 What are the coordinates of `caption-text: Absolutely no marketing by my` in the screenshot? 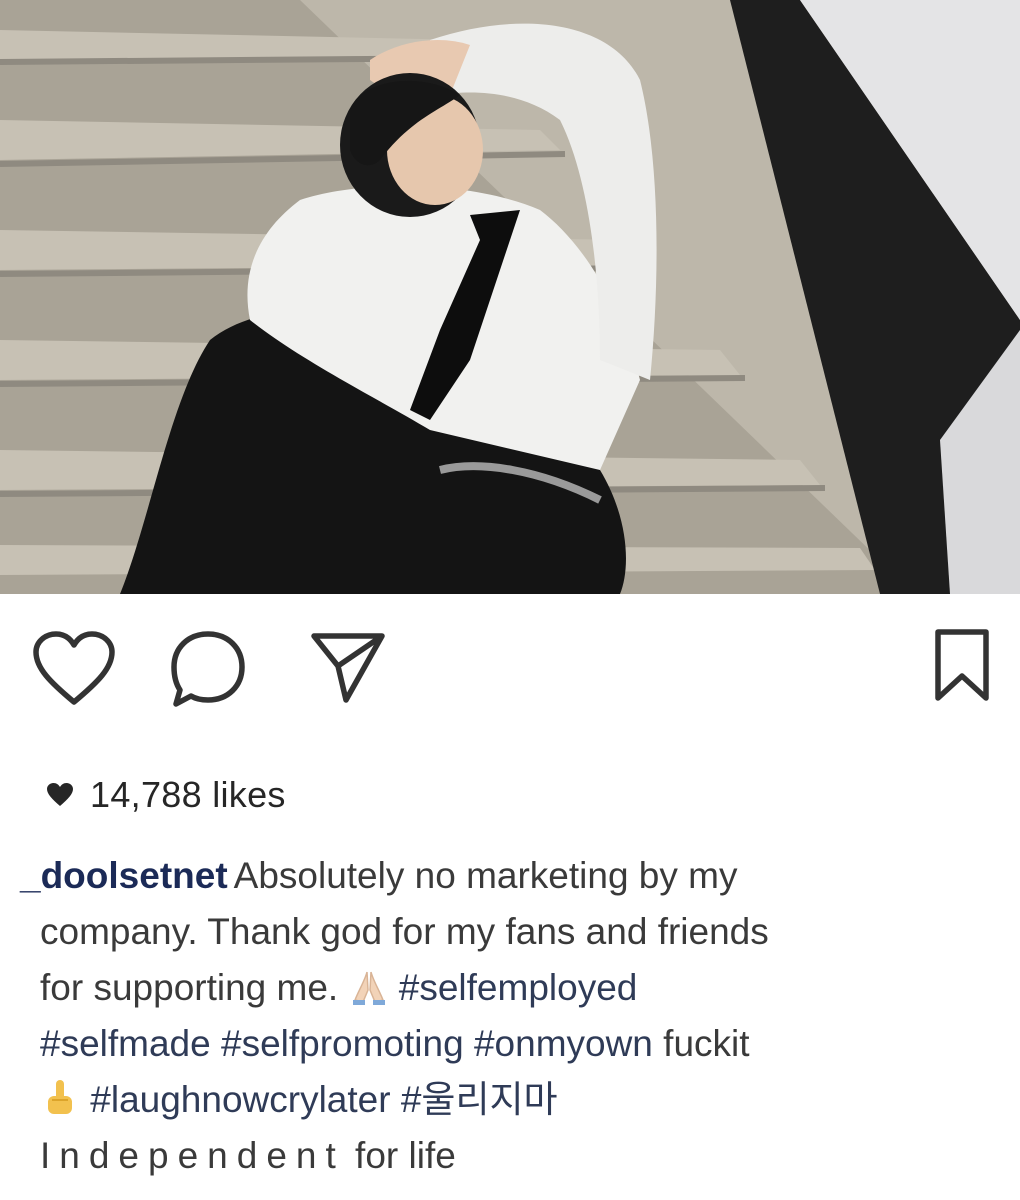 It's located at (485, 875).